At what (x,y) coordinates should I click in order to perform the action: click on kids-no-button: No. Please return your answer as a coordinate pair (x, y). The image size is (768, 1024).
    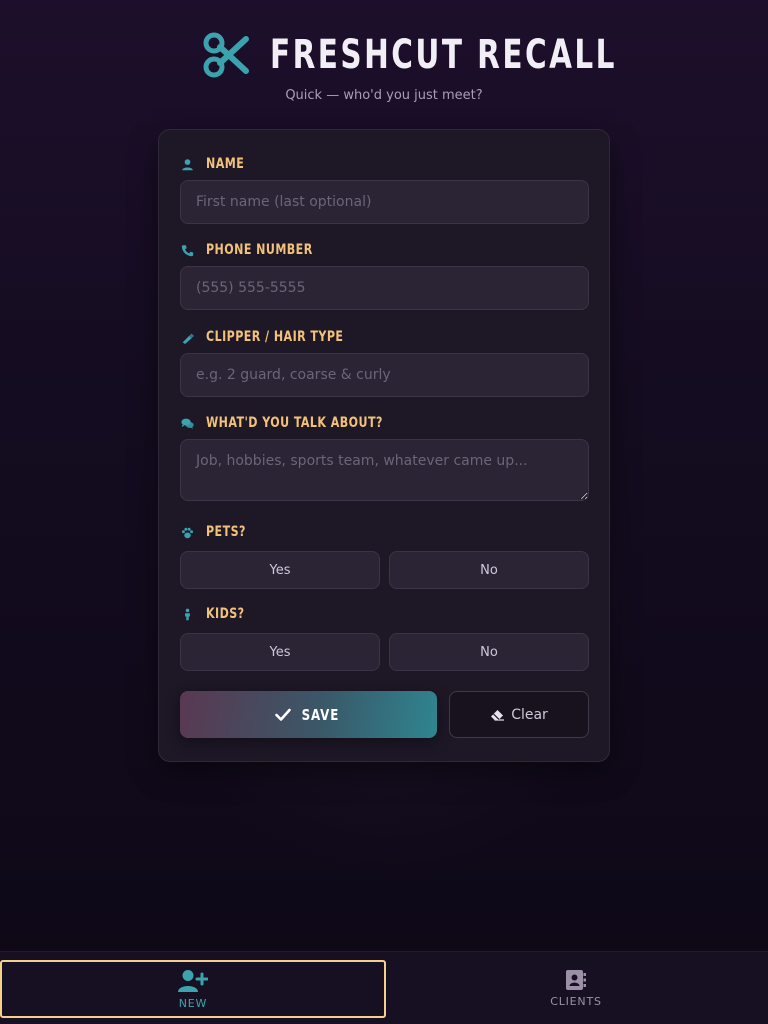
    Looking at the image, I should click on (489, 652).